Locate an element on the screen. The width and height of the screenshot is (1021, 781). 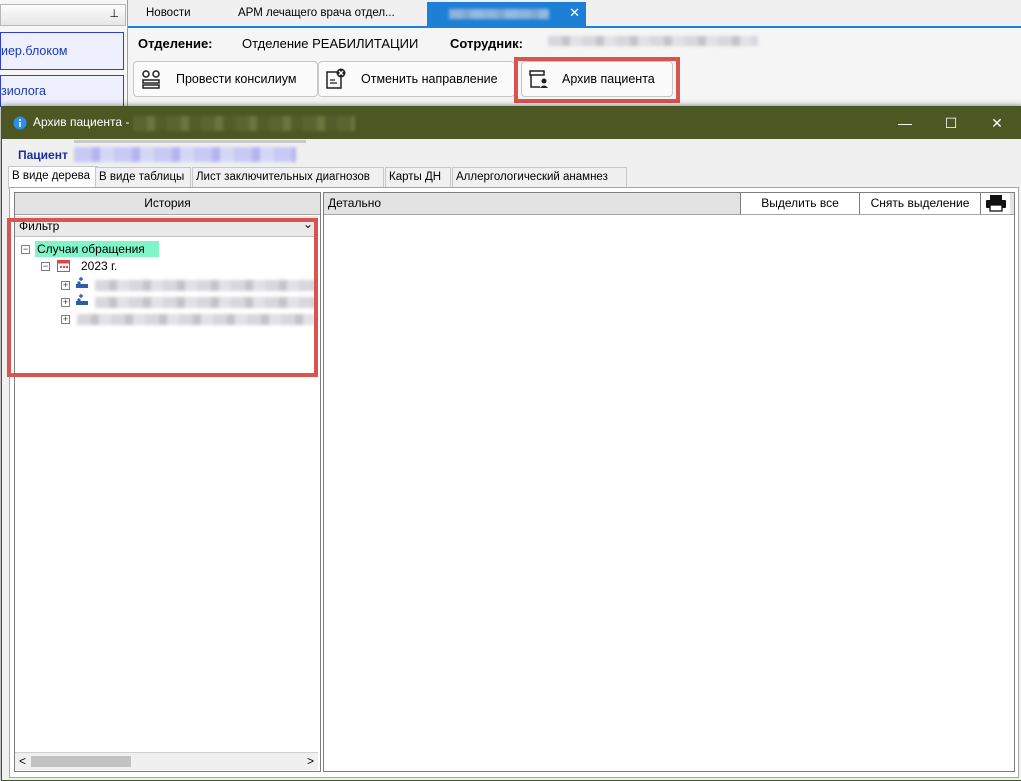
group-icon is located at coordinates (151, 79).